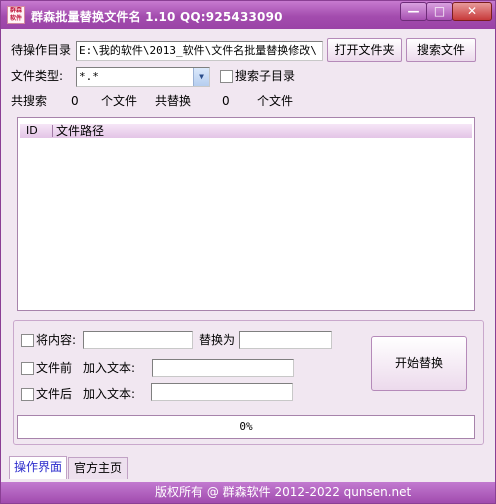 The height and width of the screenshot is (504, 496). Describe the element at coordinates (201, 77) in the screenshot. I see `chevron-down-icon: ▼` at that location.